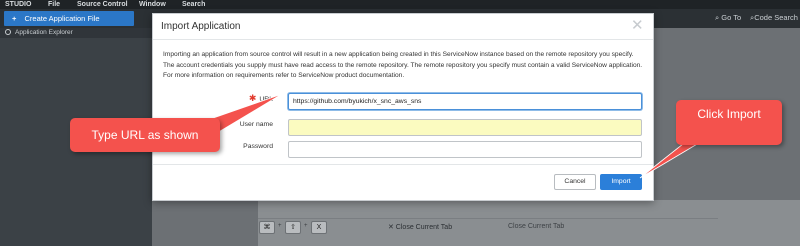 The image size is (800, 246). What do you see at coordinates (420, 227) in the screenshot?
I see `close-current-tab-shortcut: ✕ Close Current Tab` at bounding box center [420, 227].